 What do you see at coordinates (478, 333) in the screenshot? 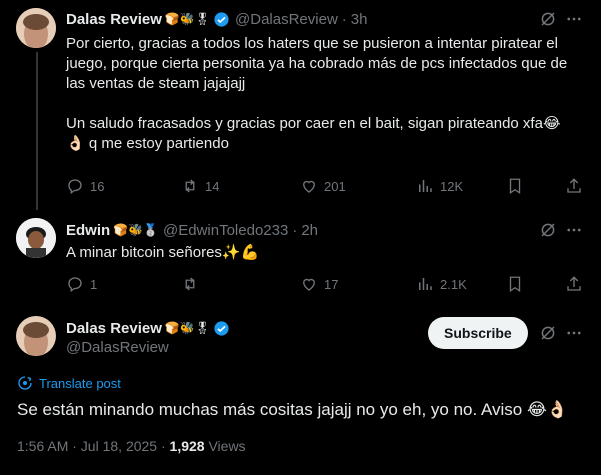
I see `subscribe-button: Subscribe` at bounding box center [478, 333].